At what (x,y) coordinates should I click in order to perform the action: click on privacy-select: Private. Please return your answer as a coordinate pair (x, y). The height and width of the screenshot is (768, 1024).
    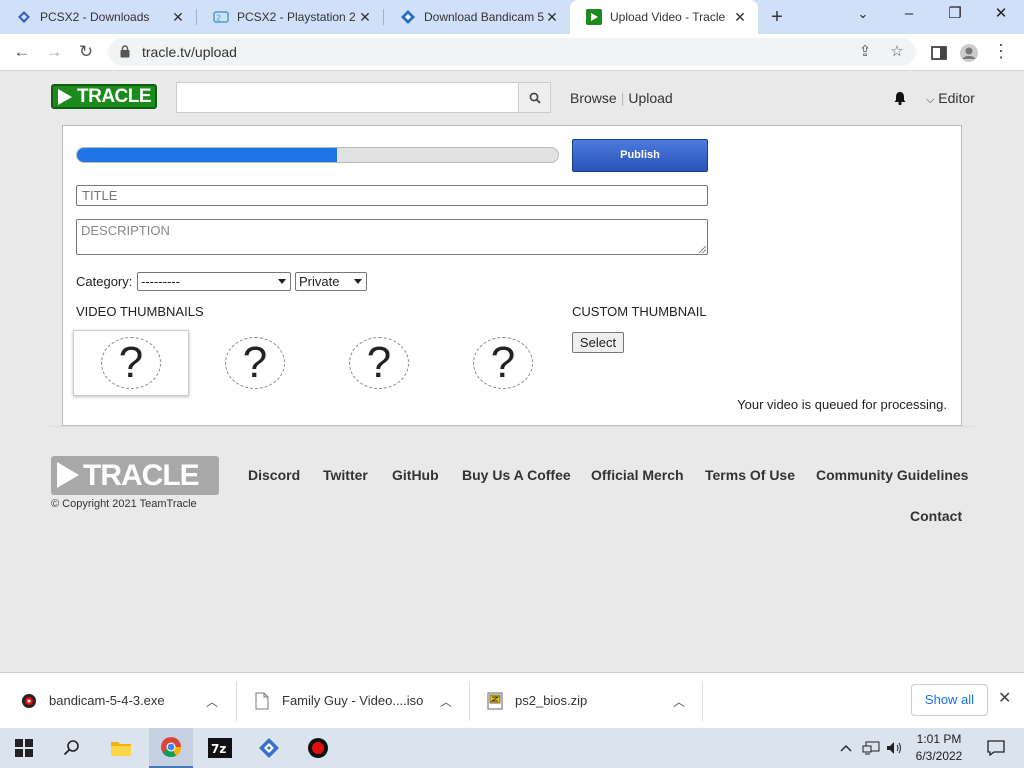
    Looking at the image, I should click on (331, 281).